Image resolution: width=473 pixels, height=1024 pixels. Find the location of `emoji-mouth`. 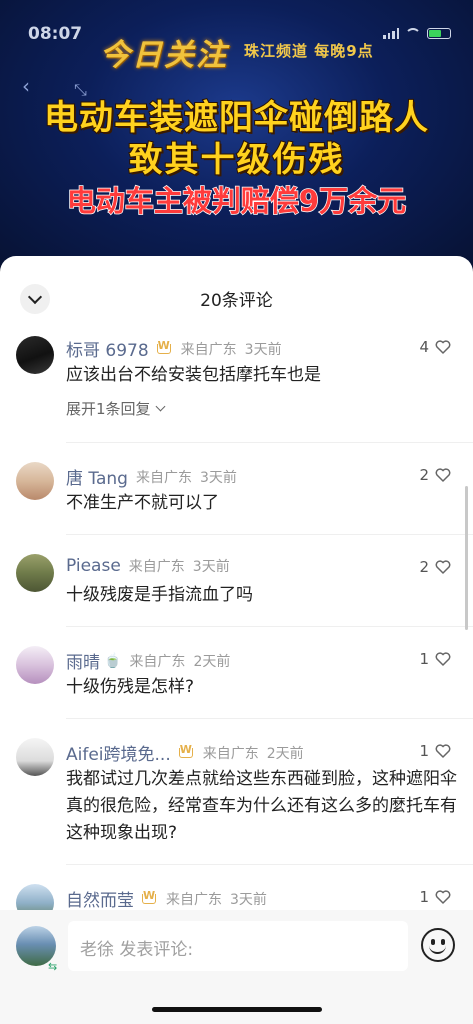

emoji-mouth is located at coordinates (437, 949).